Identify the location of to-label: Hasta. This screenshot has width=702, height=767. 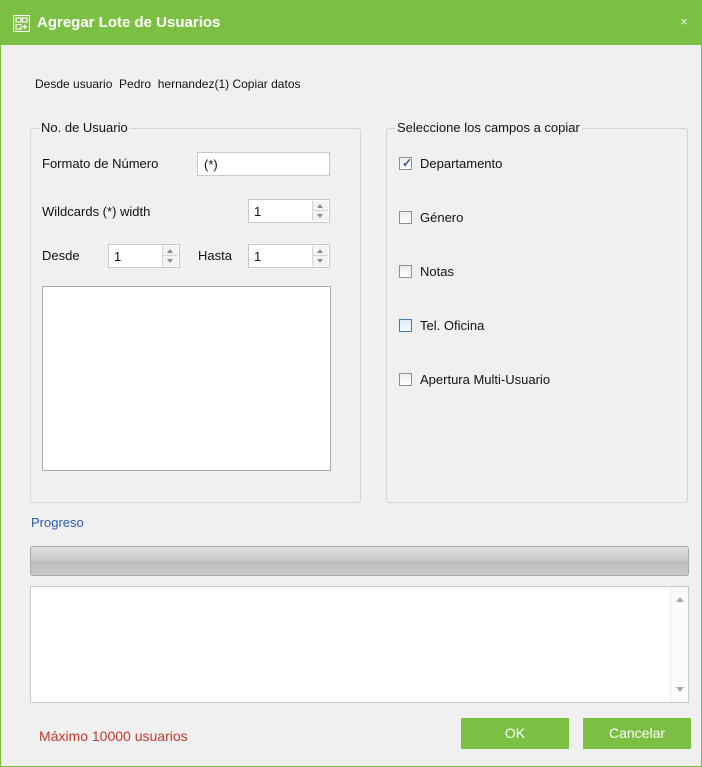
(215, 255).